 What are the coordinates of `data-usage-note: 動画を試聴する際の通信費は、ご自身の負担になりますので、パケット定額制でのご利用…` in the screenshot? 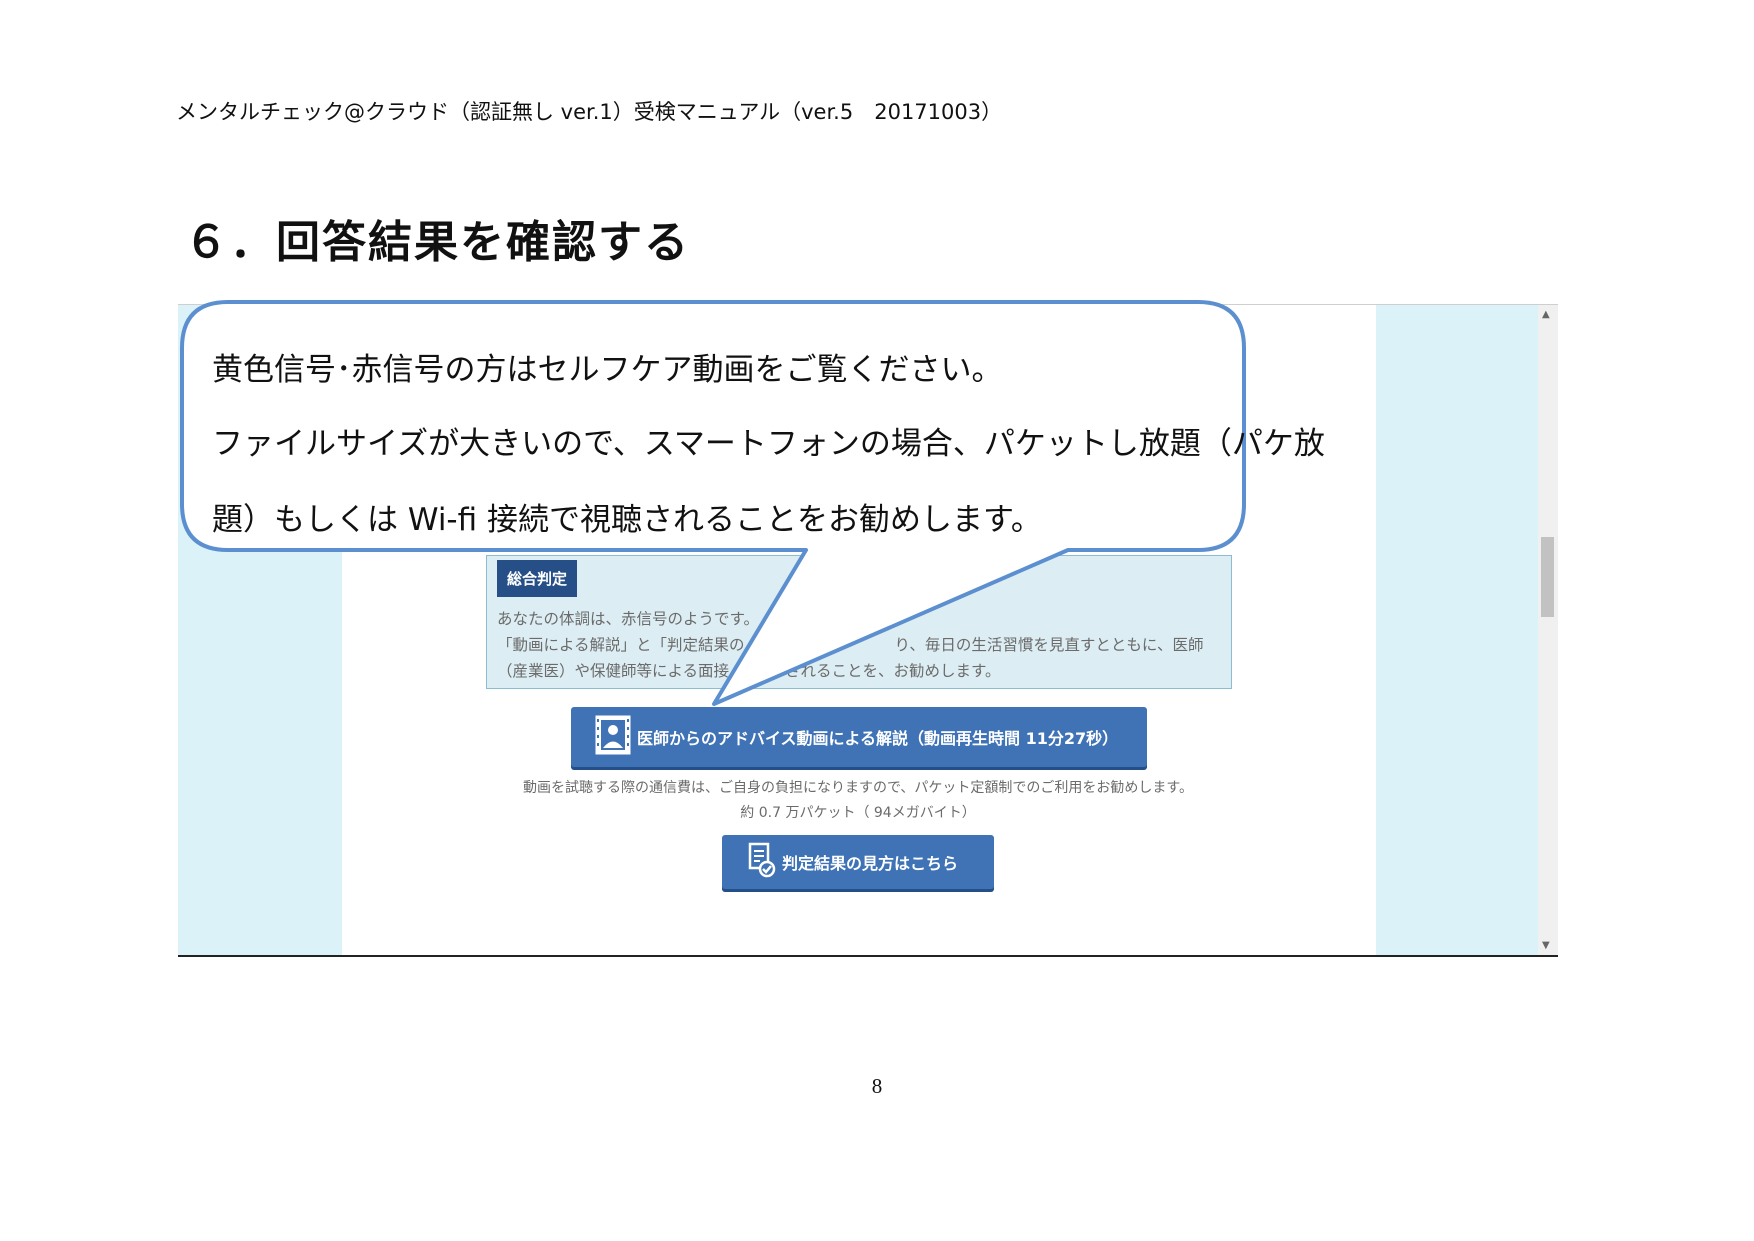 It's located at (858, 788).